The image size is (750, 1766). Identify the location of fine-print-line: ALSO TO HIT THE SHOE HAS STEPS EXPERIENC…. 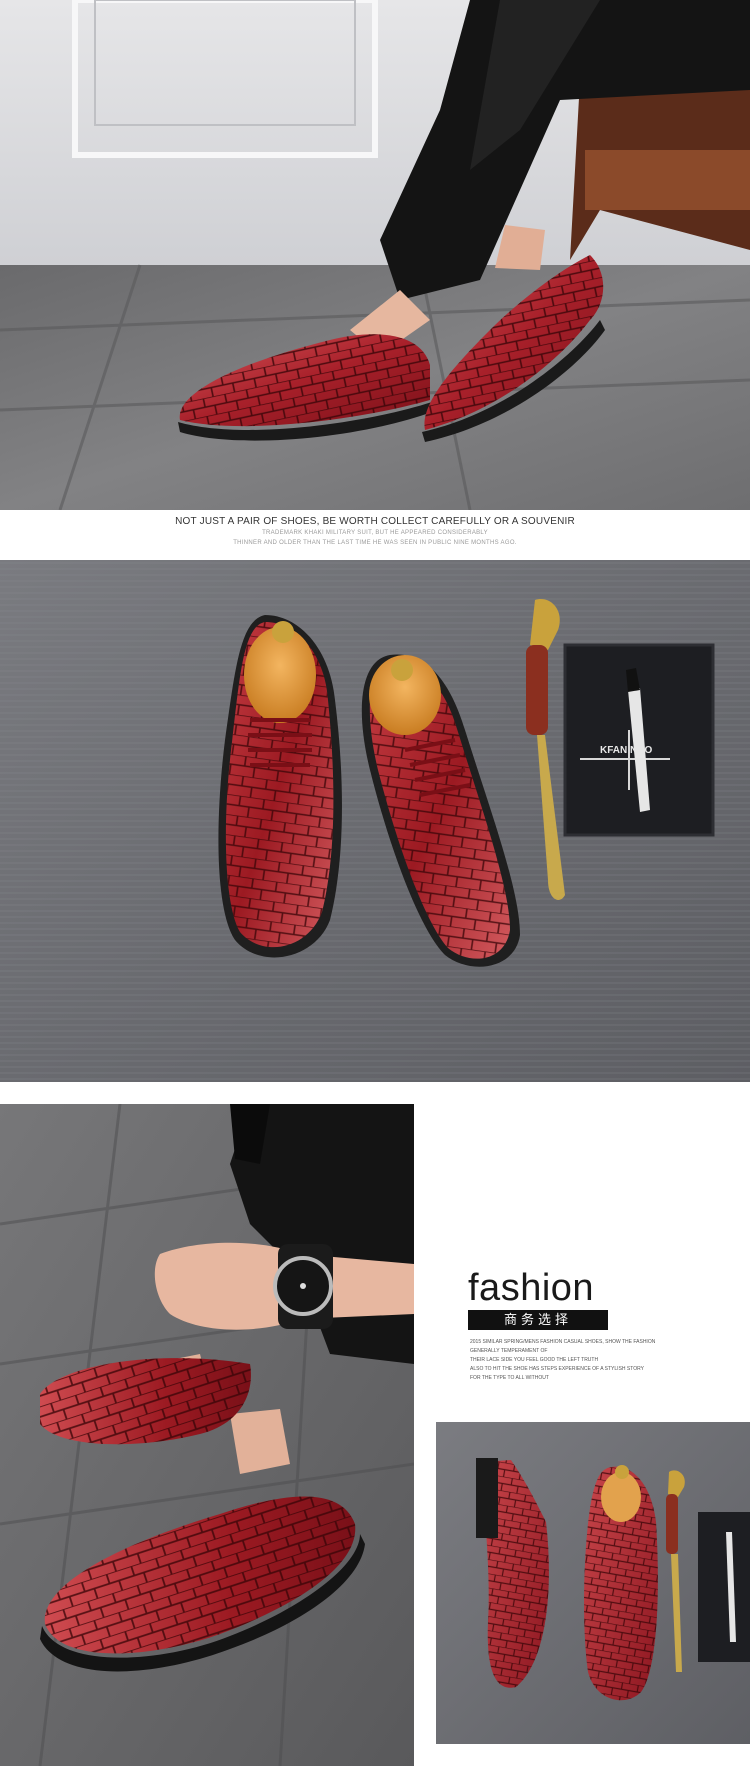
(557, 1369).